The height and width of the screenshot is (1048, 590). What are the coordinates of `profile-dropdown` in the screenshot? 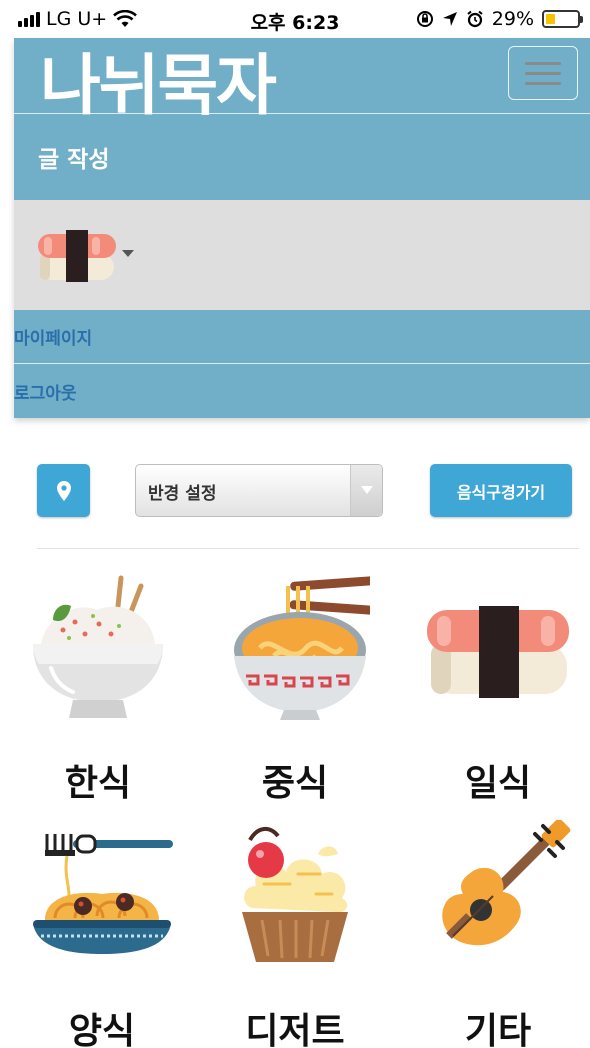 It's located at (302, 255).